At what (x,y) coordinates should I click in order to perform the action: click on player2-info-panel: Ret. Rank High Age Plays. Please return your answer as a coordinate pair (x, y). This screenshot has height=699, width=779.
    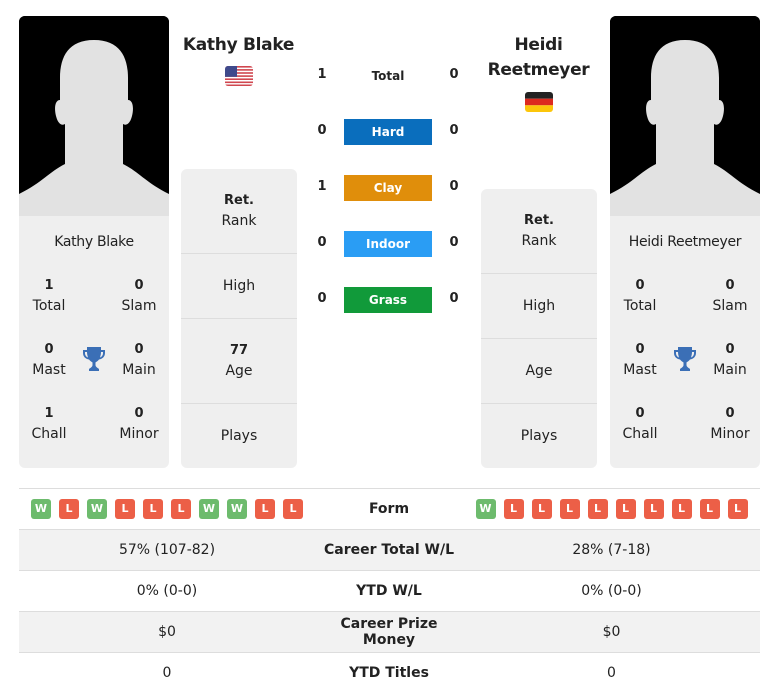
    Looking at the image, I should click on (539, 328).